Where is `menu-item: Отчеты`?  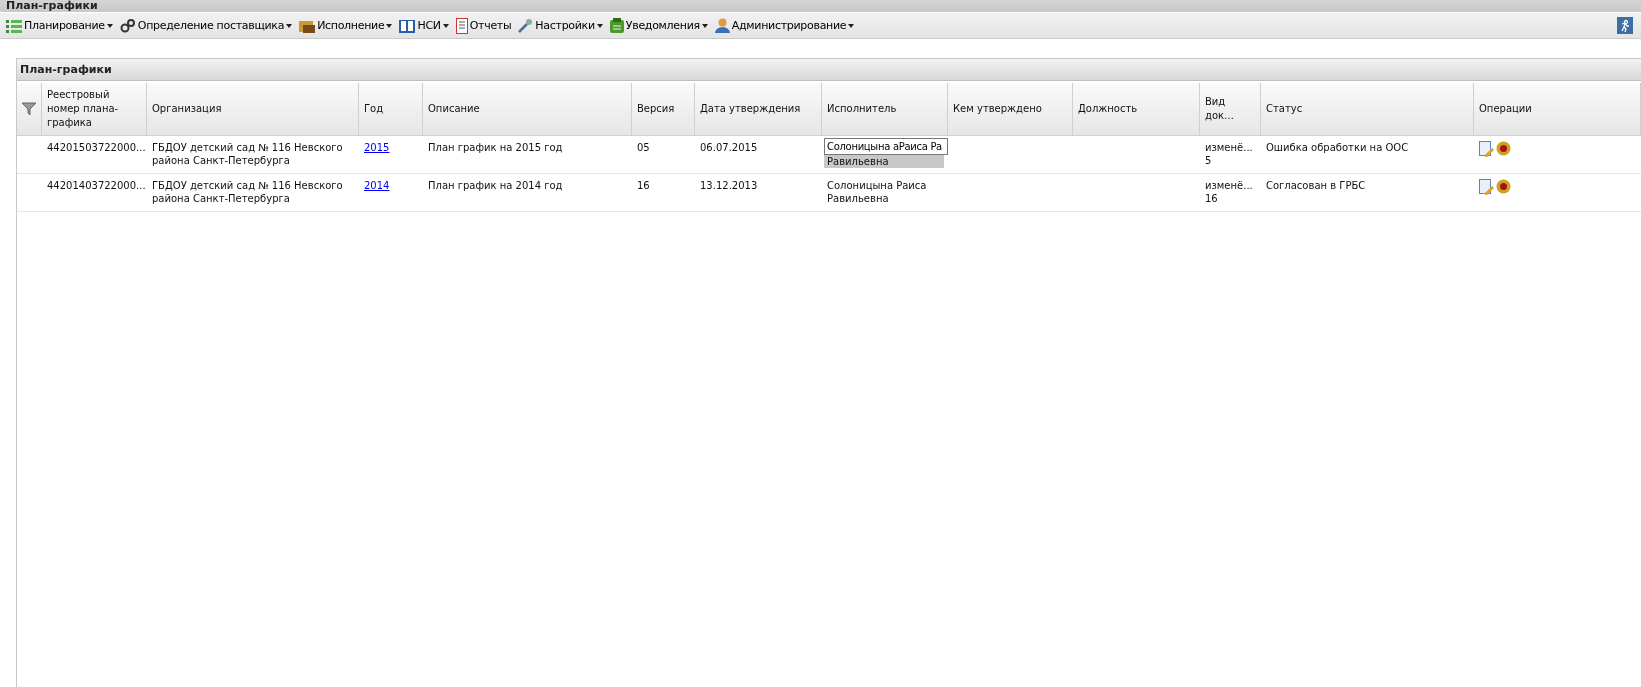 menu-item: Отчеты is located at coordinates (483, 25).